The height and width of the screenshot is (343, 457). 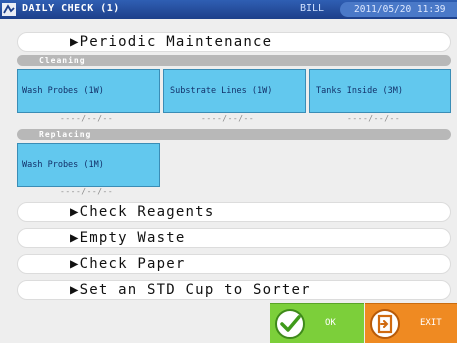 What do you see at coordinates (234, 60) in the screenshot?
I see `section-cleaning: Cleaning` at bounding box center [234, 60].